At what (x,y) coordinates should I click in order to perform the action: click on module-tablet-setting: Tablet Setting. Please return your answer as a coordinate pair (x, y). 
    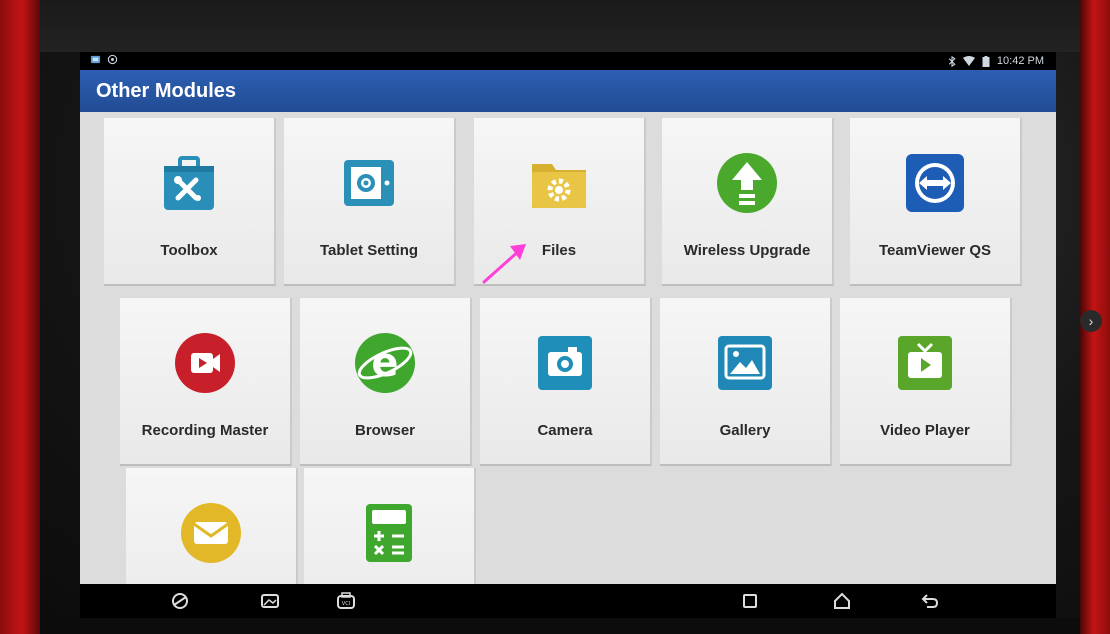
    Looking at the image, I should click on (370, 202).